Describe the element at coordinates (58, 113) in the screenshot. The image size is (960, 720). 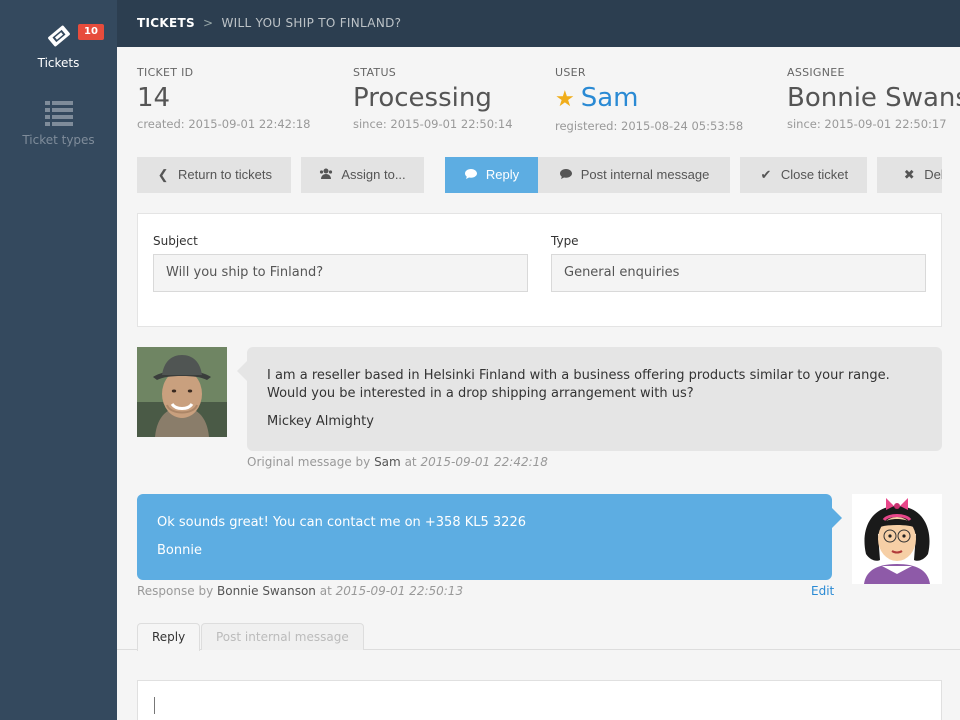
I see `list-icon` at that location.